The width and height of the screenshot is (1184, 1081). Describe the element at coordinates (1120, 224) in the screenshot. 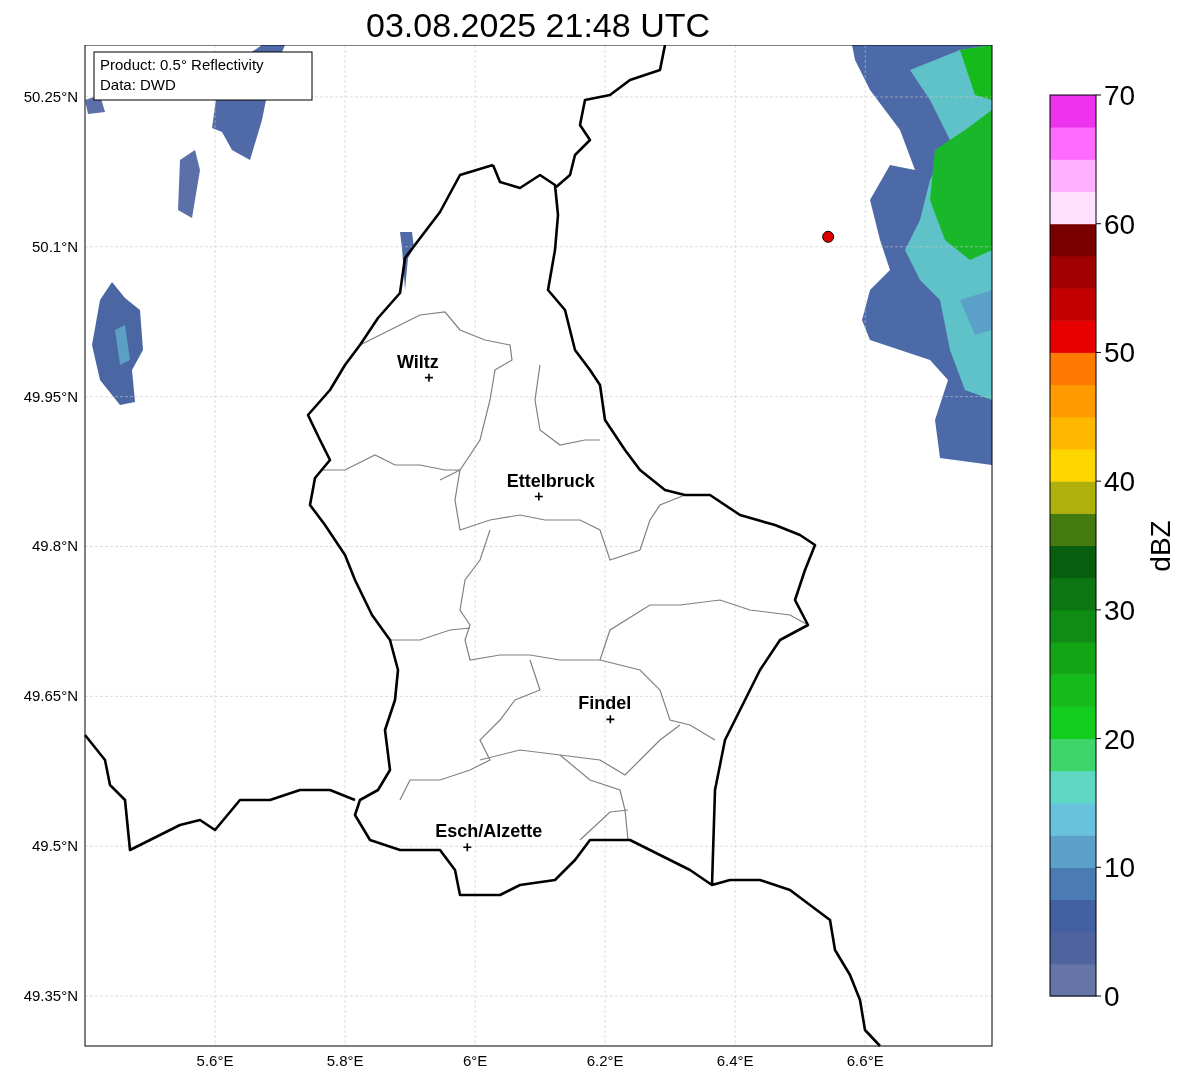

I see `colorbar-tick-label: 60` at that location.